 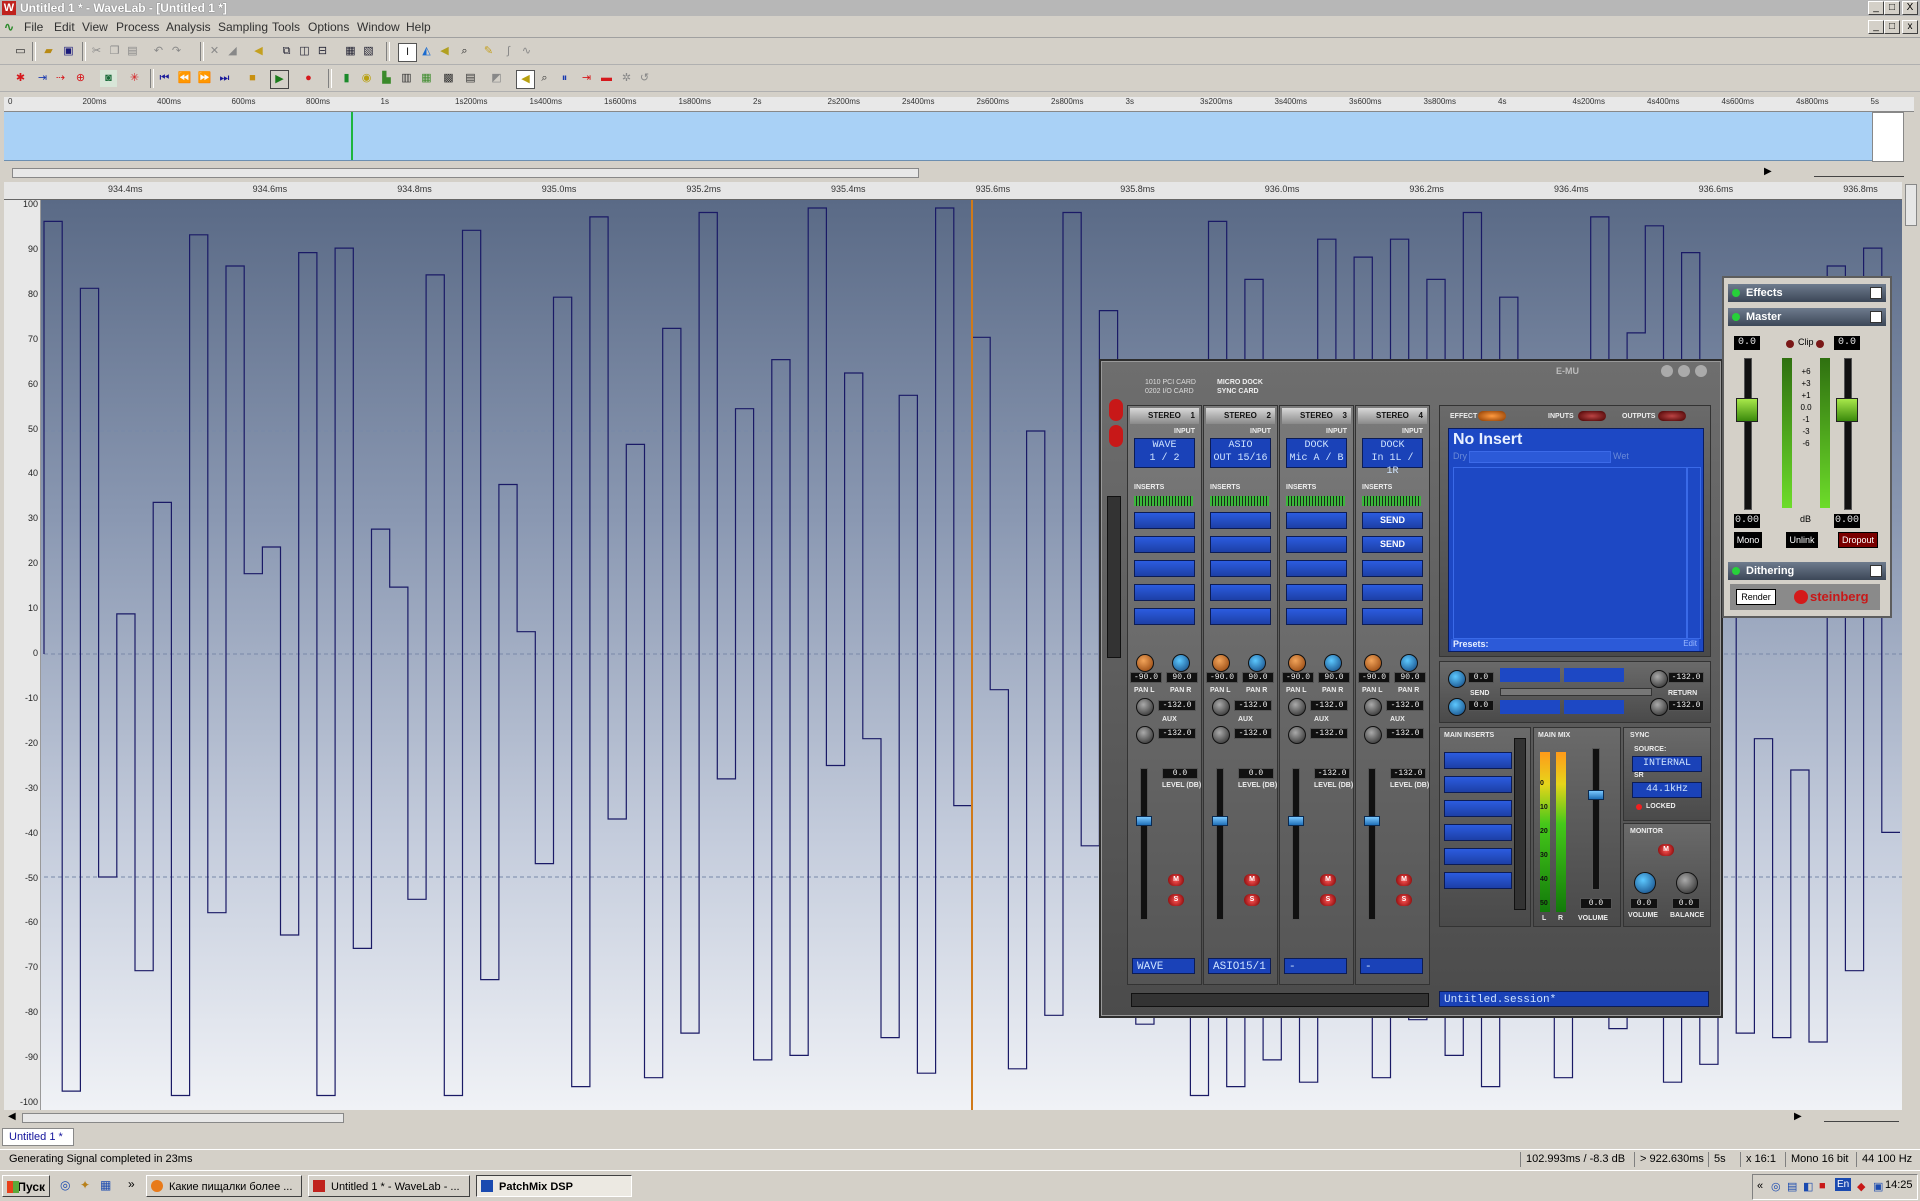 What do you see at coordinates (1252, 900) in the screenshot?
I see `solo-button: S` at bounding box center [1252, 900].